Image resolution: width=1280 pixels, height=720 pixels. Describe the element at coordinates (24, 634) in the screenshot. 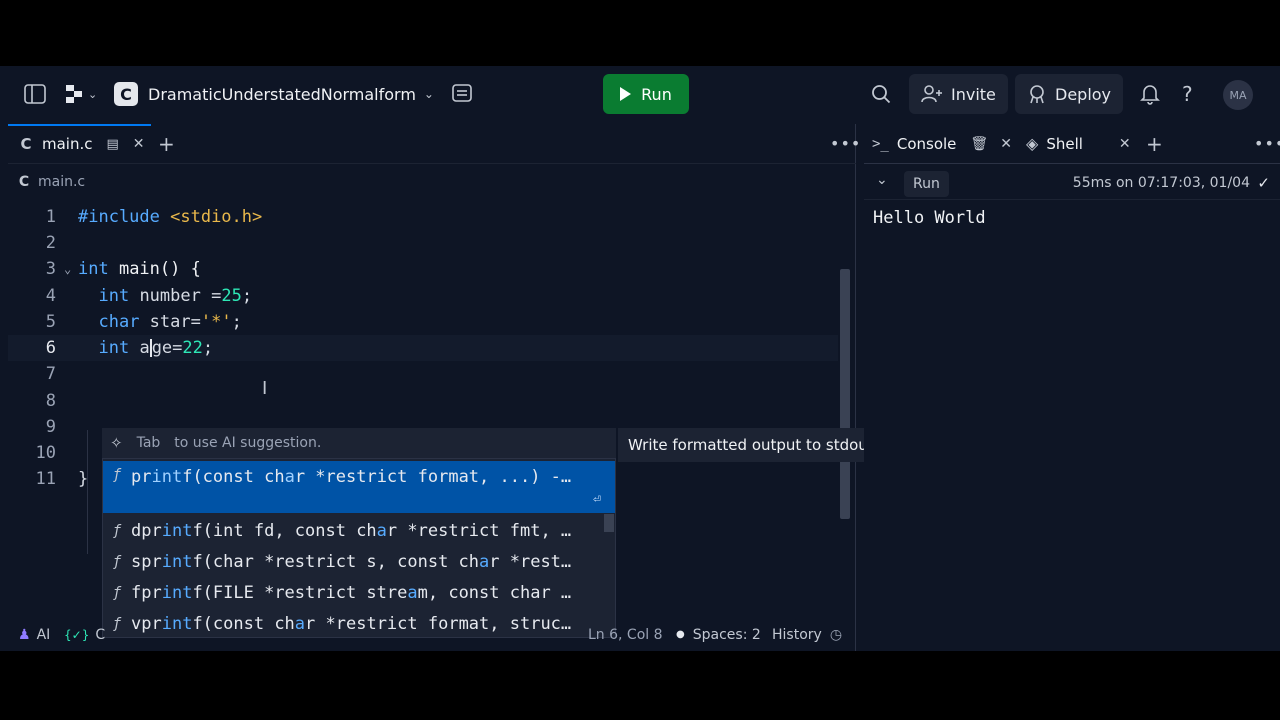

I see `ai-icon: ♟` at that location.